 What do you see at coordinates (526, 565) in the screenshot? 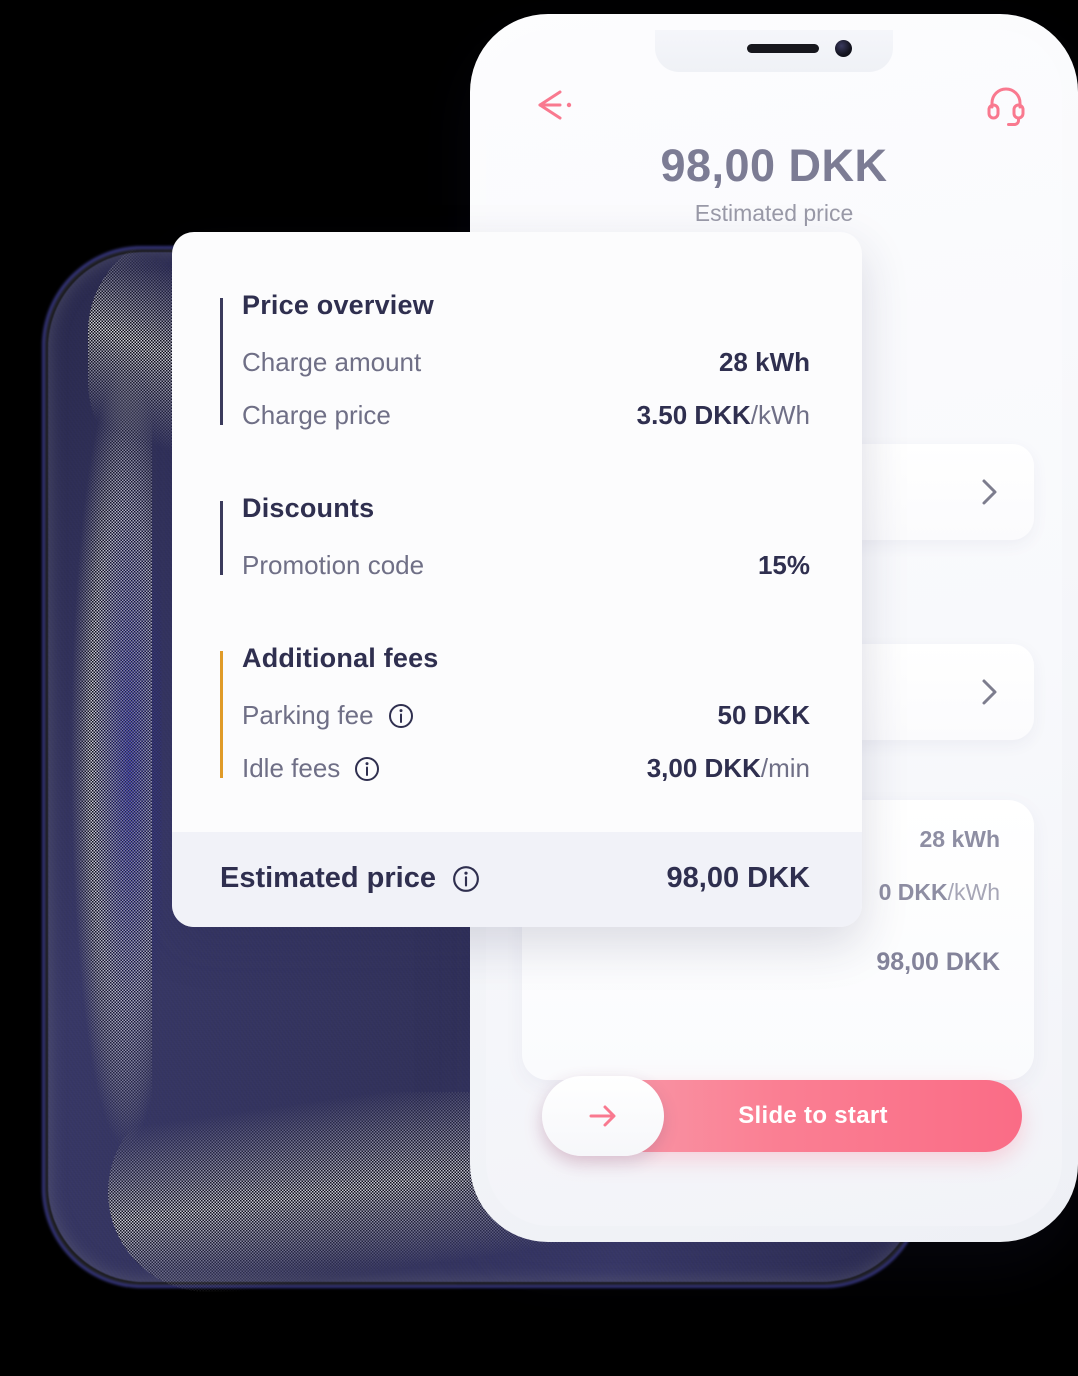
I see `row-promotion-code: Promotion code 15%` at bounding box center [526, 565].